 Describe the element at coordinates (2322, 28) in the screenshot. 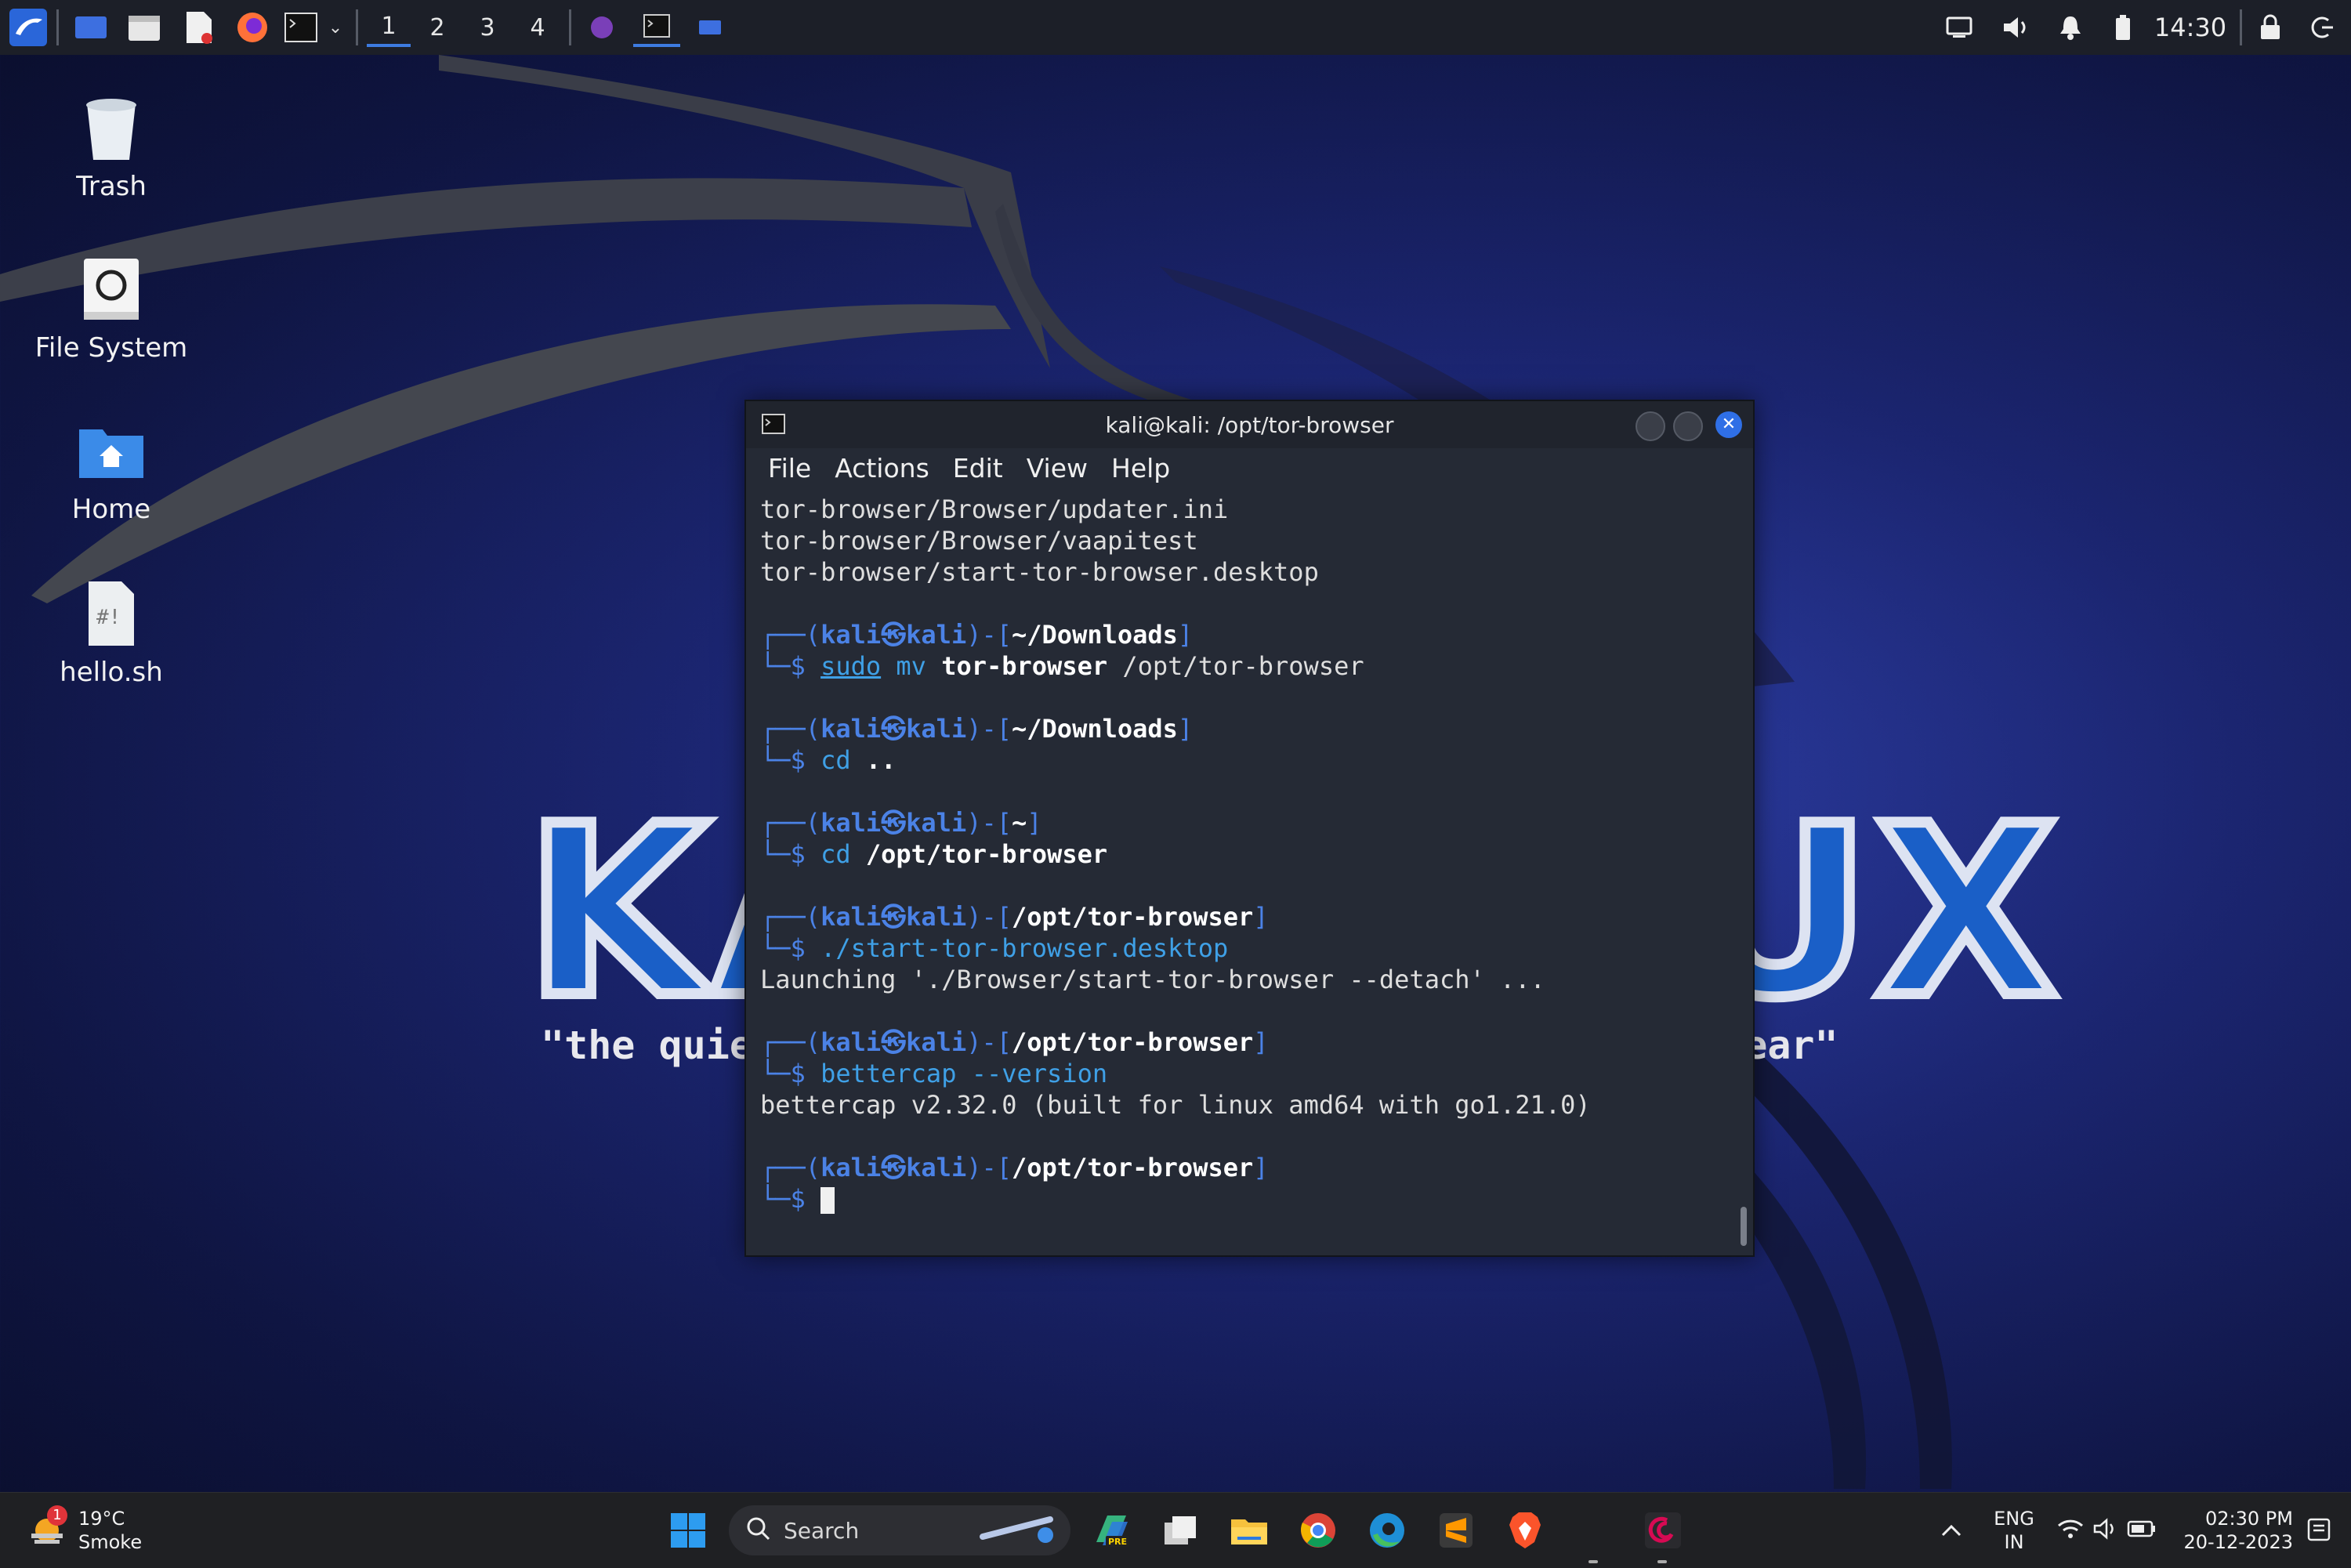

I see `logout-icon` at that location.